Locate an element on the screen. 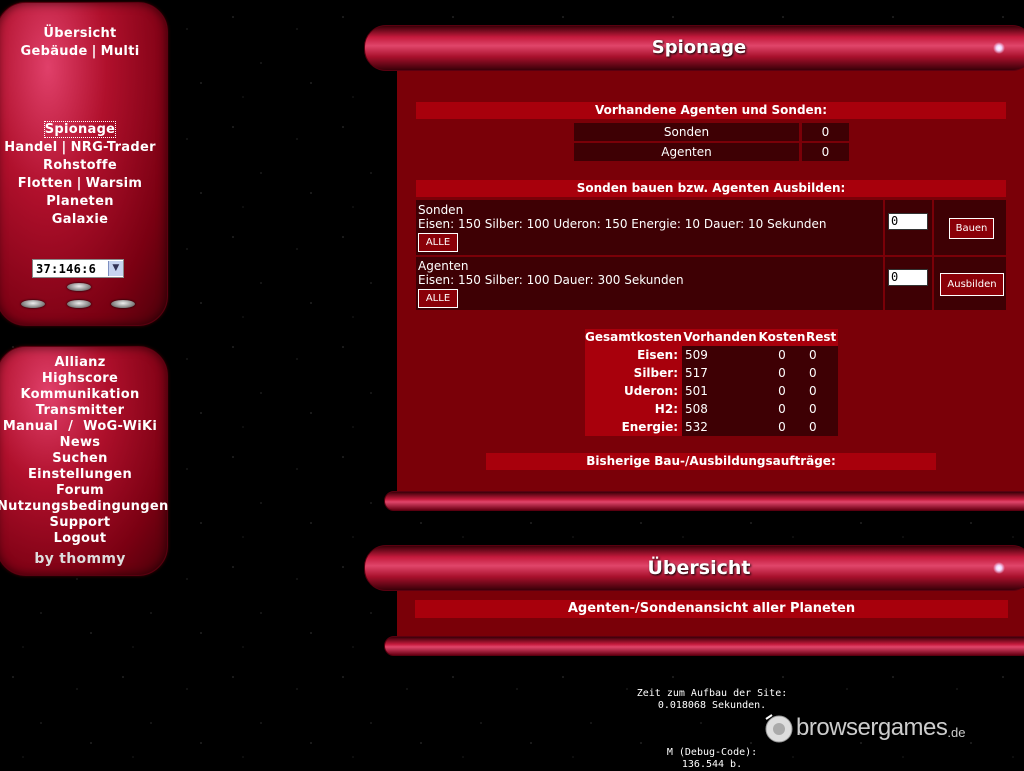 The height and width of the screenshot is (771, 1024). planet-select: 37:146:6 ▼ is located at coordinates (78, 268).